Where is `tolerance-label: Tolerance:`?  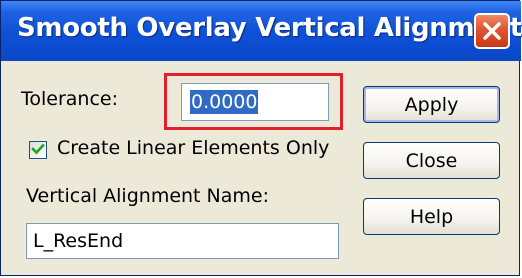 tolerance-label: Tolerance: is located at coordinates (70, 99).